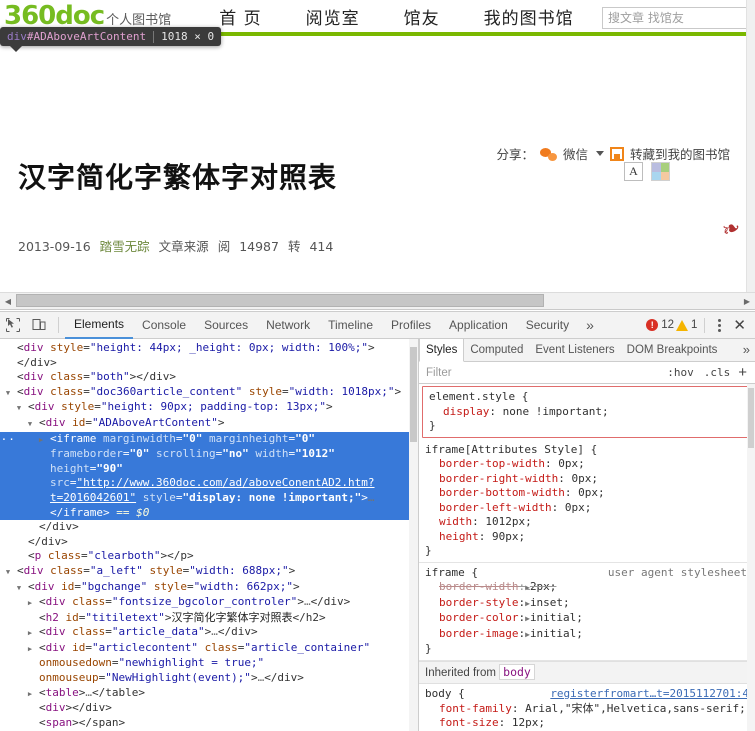 This screenshot has height=731, width=755. Describe the element at coordinates (587, 588) in the screenshot. I see `style-declaration: border-width:▶2px;` at that location.